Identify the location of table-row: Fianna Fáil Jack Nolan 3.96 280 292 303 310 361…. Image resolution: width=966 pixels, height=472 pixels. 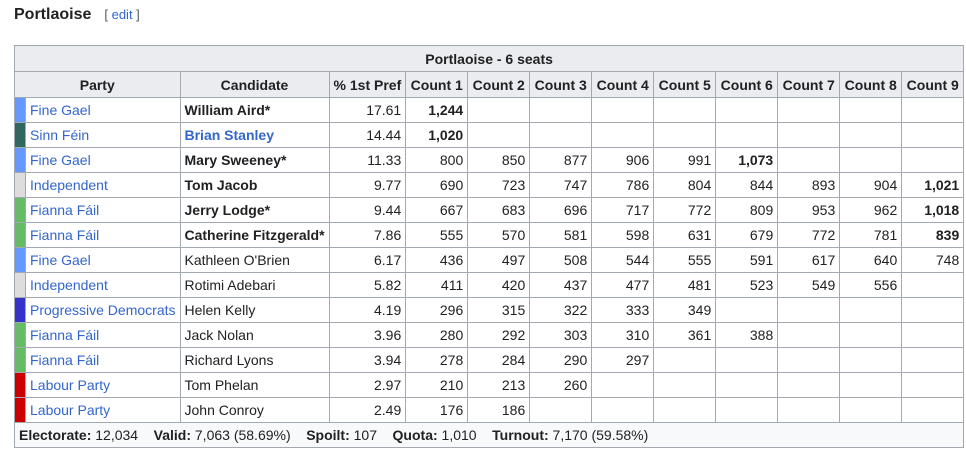
(489, 335).